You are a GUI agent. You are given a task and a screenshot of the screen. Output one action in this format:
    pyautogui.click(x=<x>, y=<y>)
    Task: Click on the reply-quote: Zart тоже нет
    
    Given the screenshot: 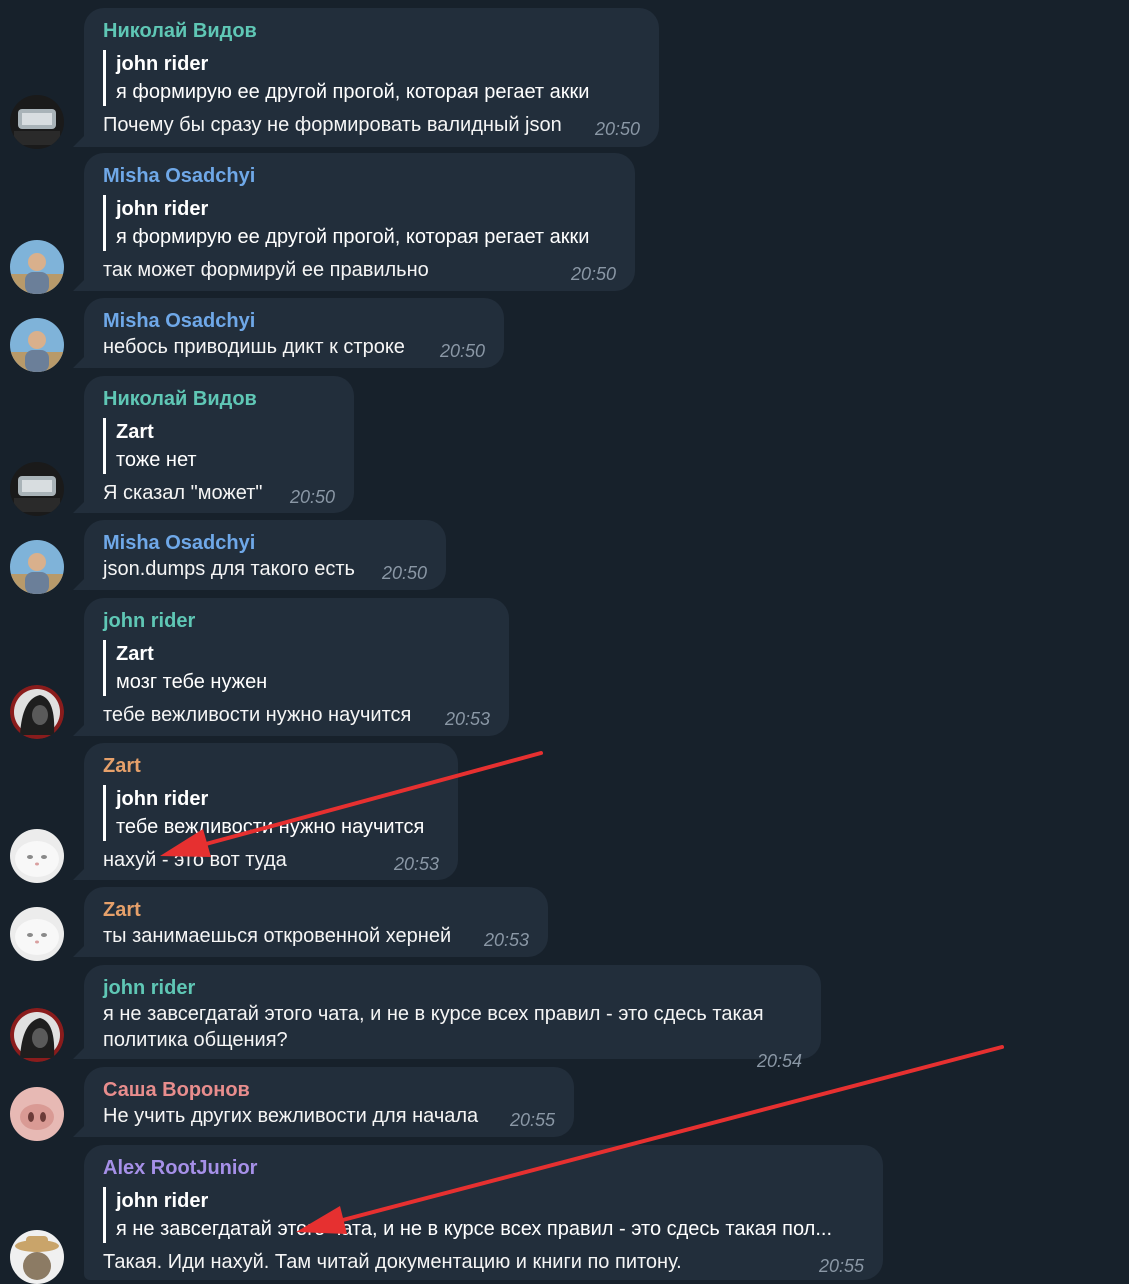 What is the action you would take?
    pyautogui.click(x=219, y=446)
    